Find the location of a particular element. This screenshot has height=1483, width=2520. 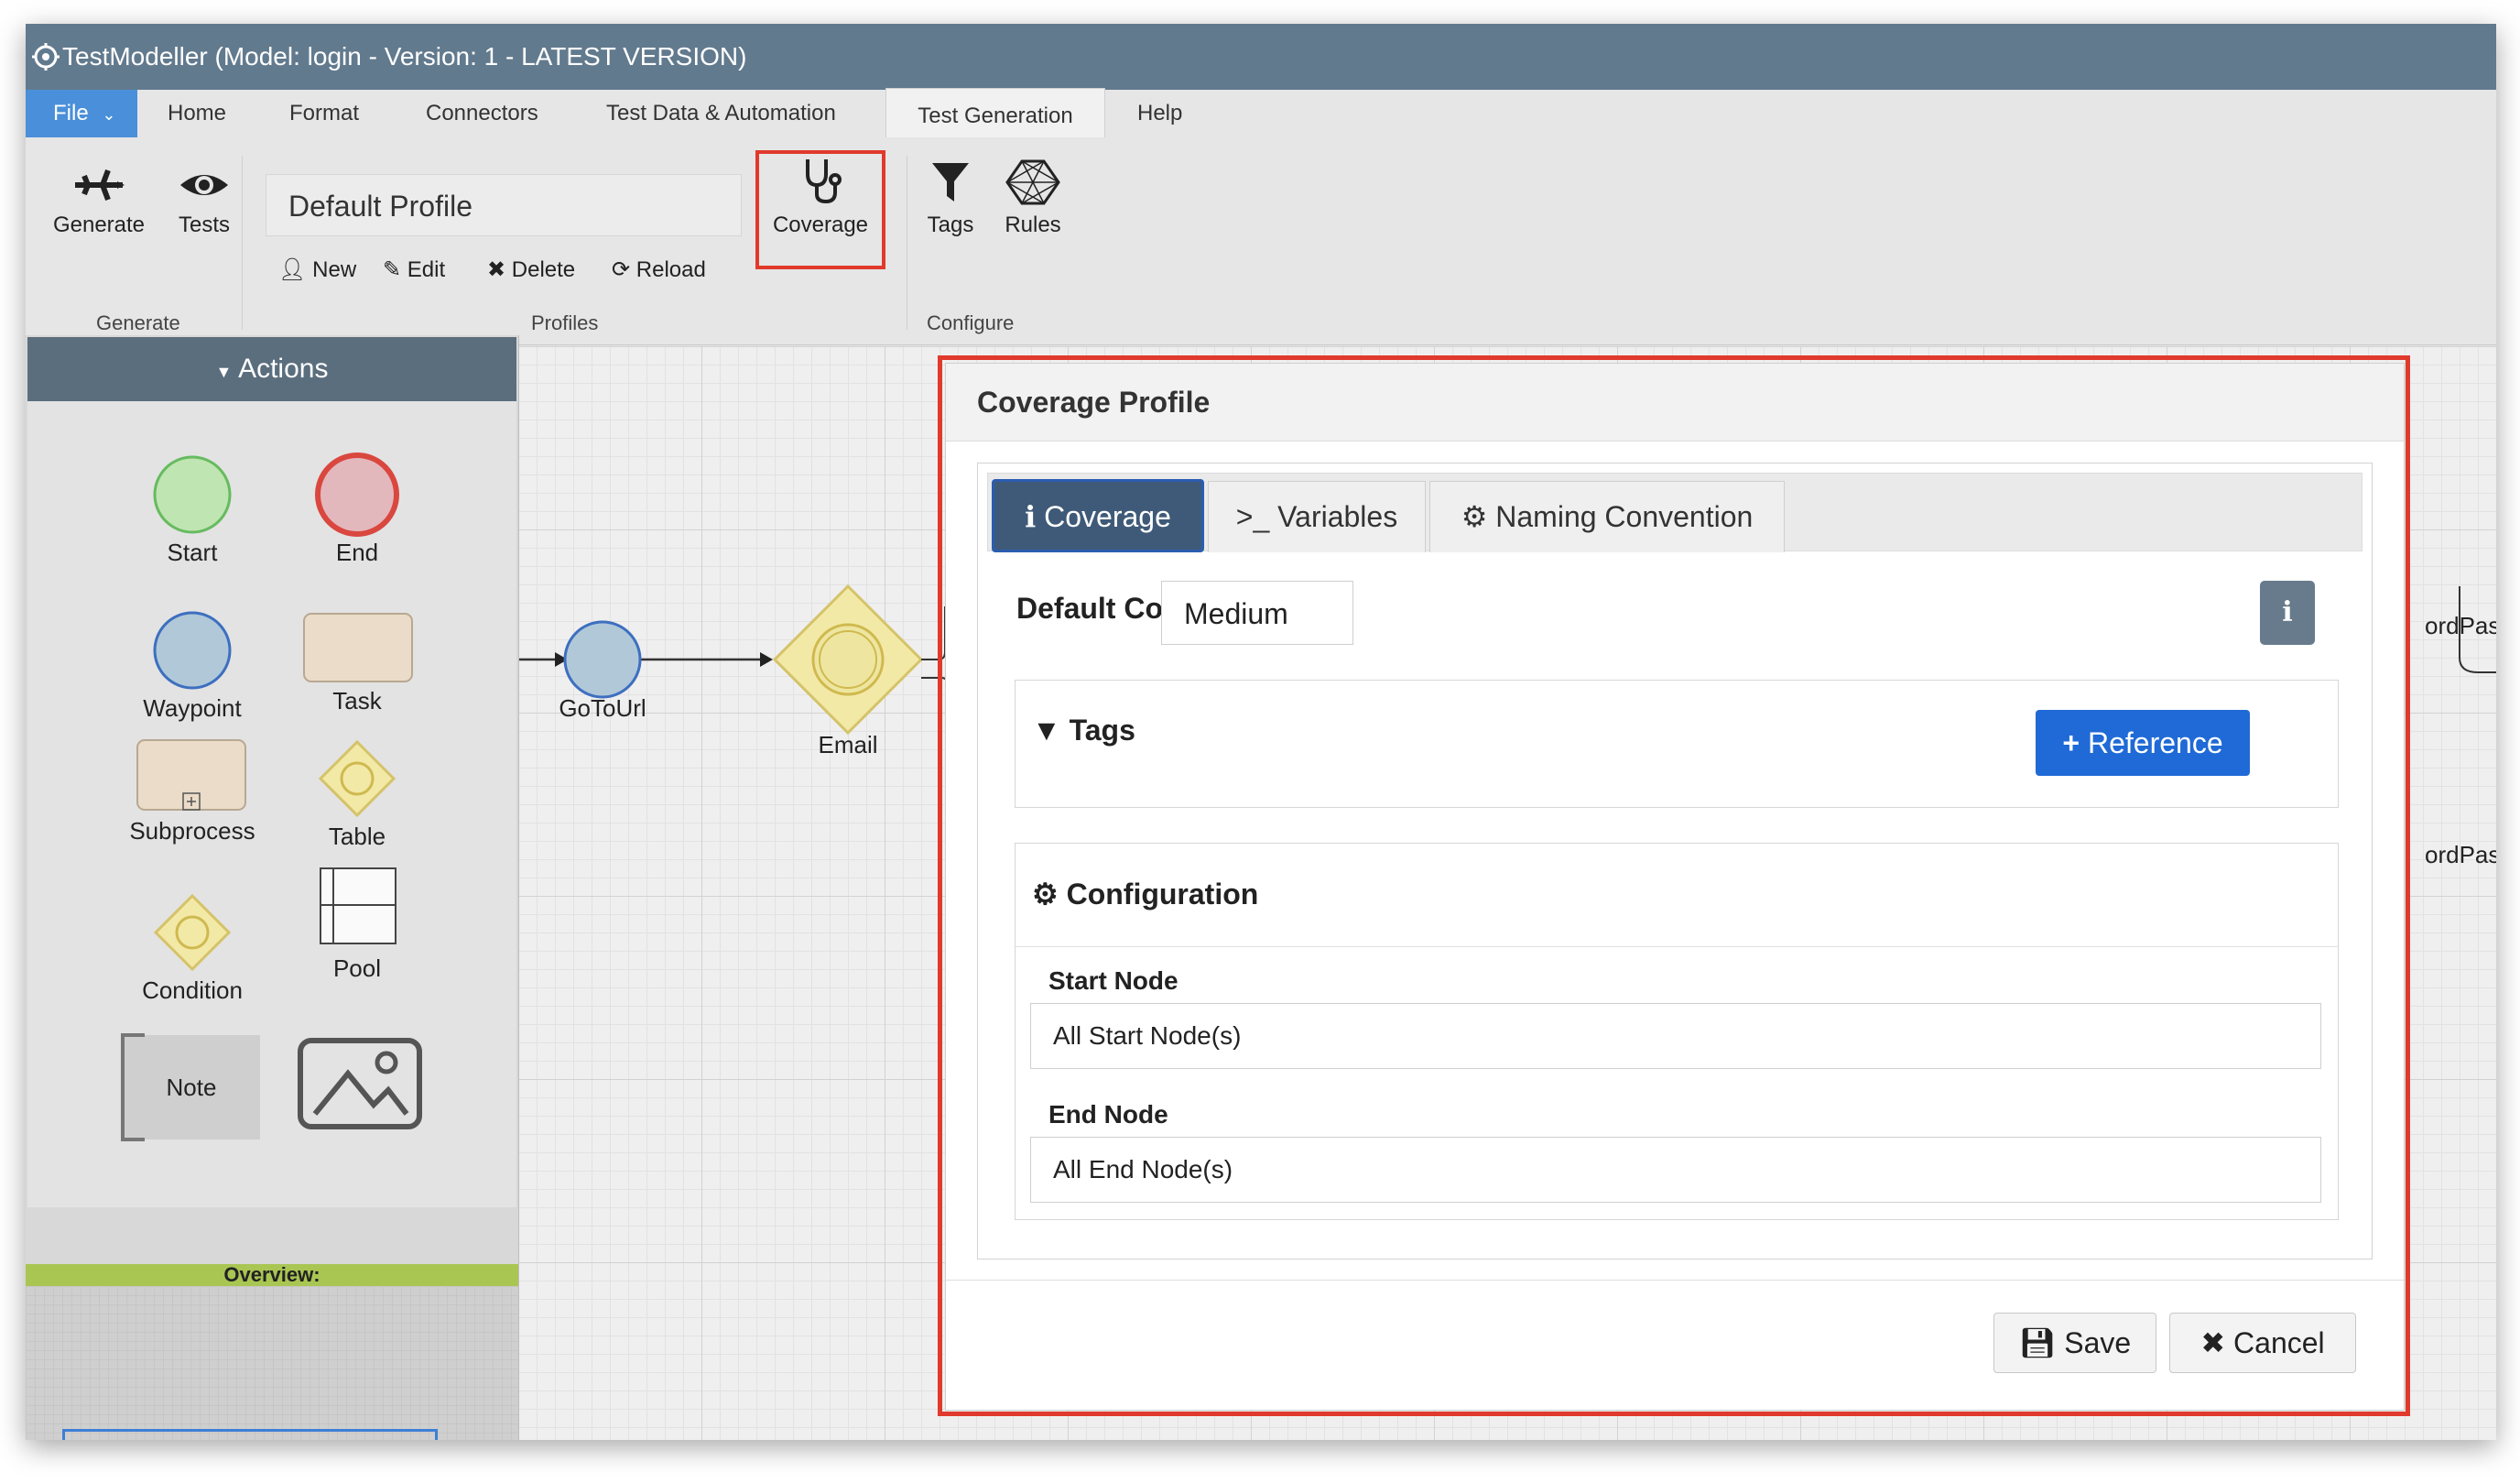

tab-variables-label: Variables is located at coordinates (1337, 516).